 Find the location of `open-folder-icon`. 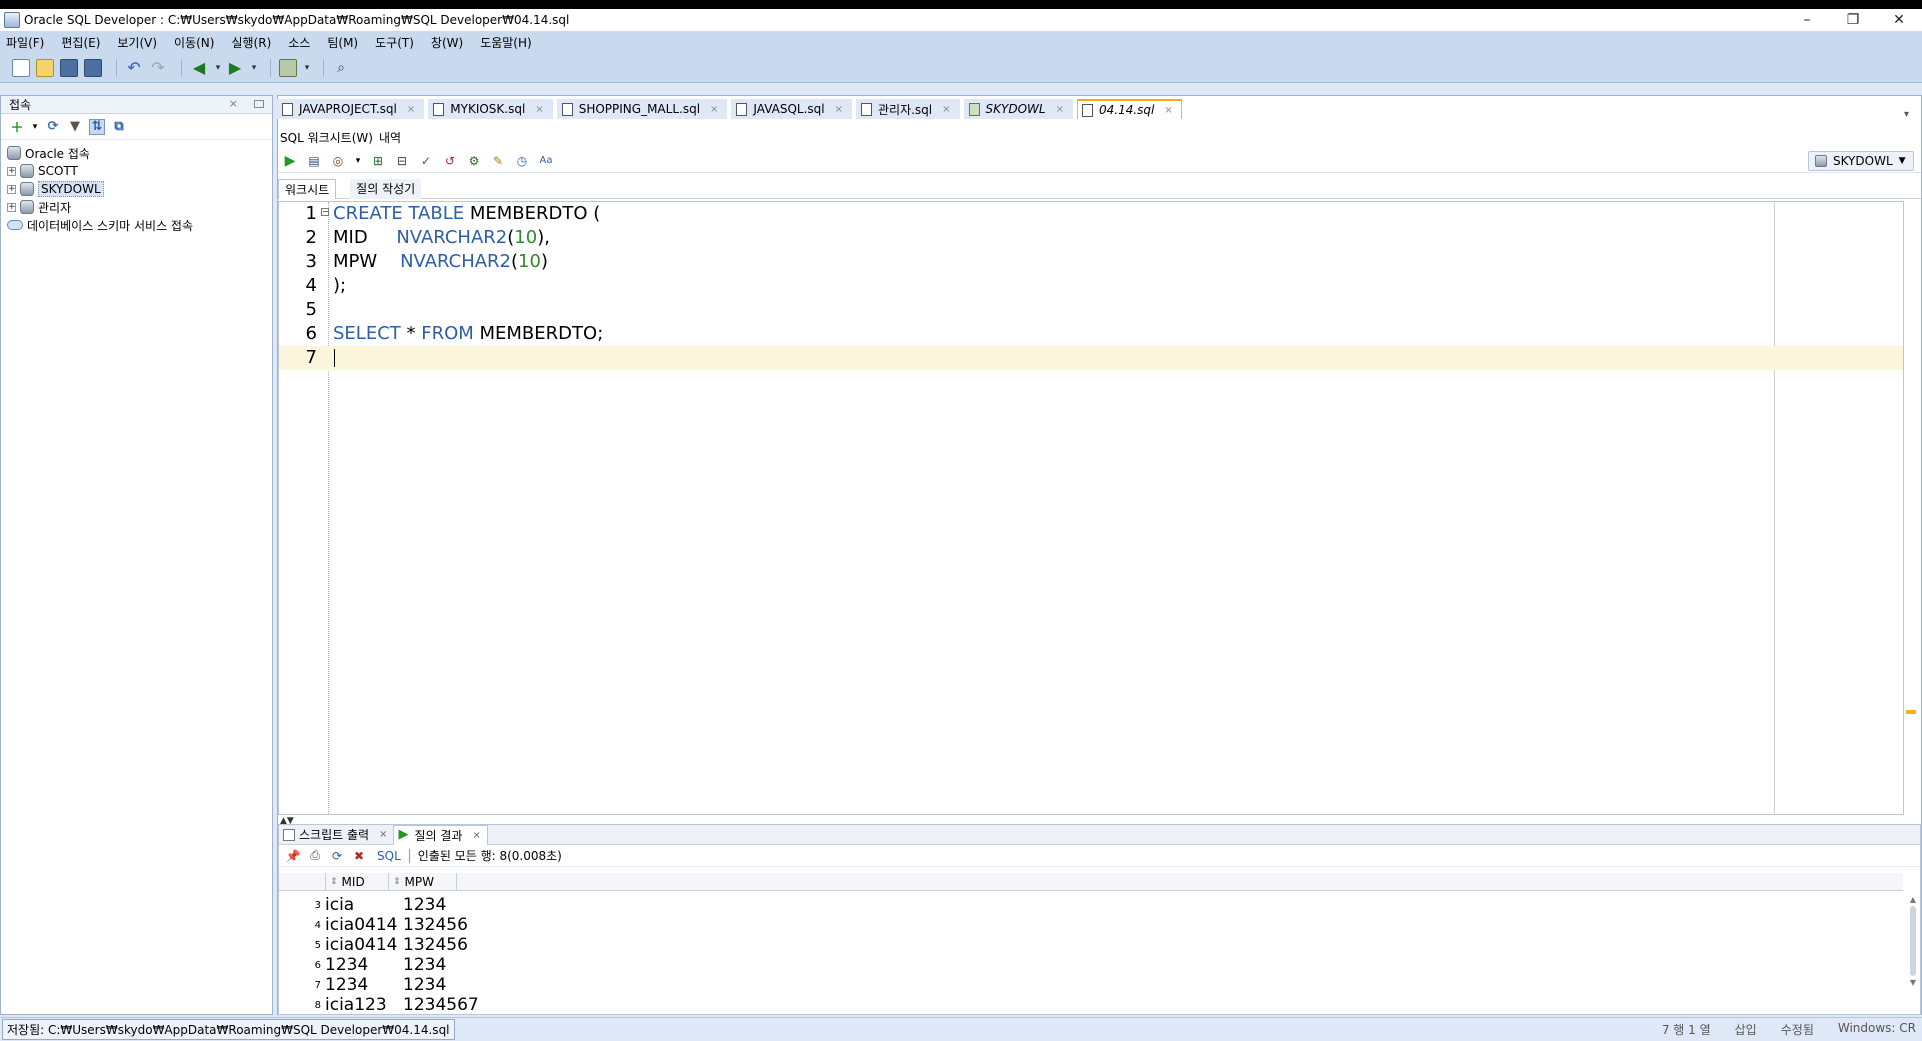

open-folder-icon is located at coordinates (45, 67).